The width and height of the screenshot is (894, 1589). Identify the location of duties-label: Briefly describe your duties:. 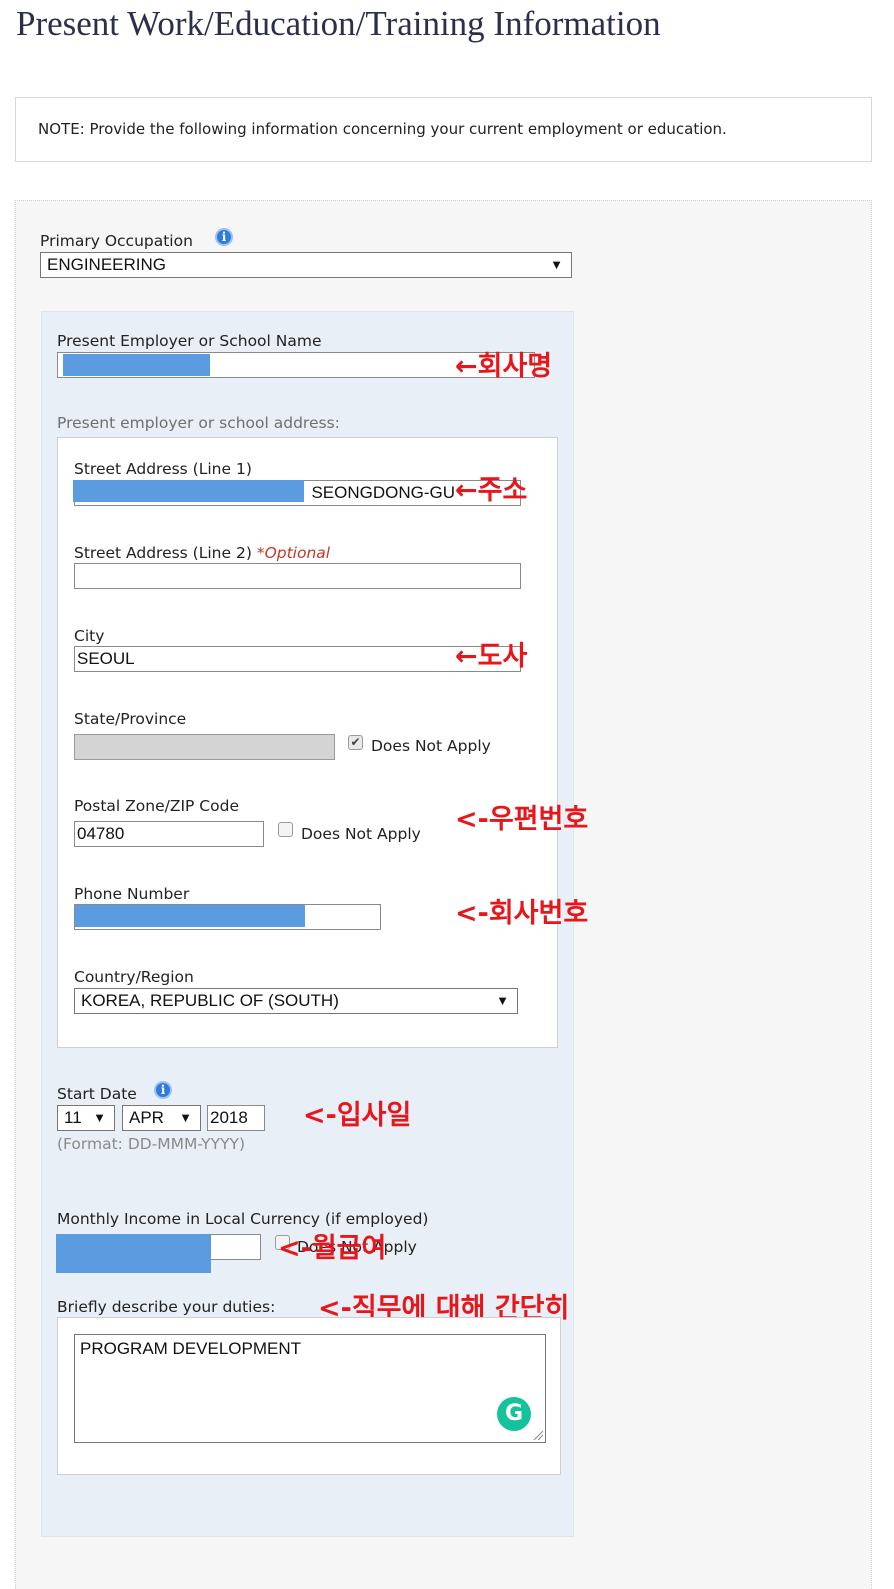
(166, 1307).